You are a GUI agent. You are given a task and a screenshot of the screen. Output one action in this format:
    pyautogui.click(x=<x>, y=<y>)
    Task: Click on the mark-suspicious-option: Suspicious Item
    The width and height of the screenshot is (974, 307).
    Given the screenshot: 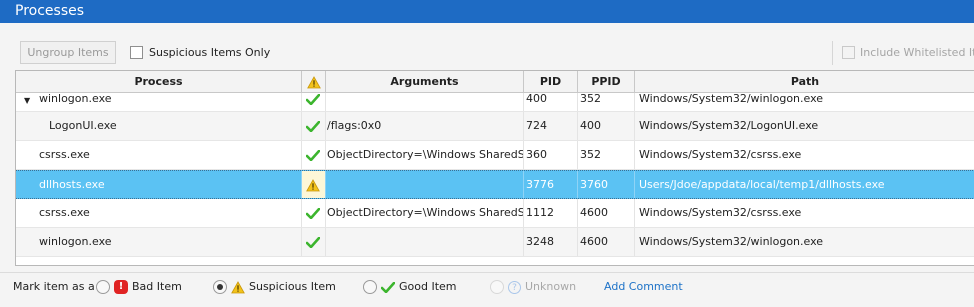 What is the action you would take?
    pyautogui.click(x=274, y=290)
    